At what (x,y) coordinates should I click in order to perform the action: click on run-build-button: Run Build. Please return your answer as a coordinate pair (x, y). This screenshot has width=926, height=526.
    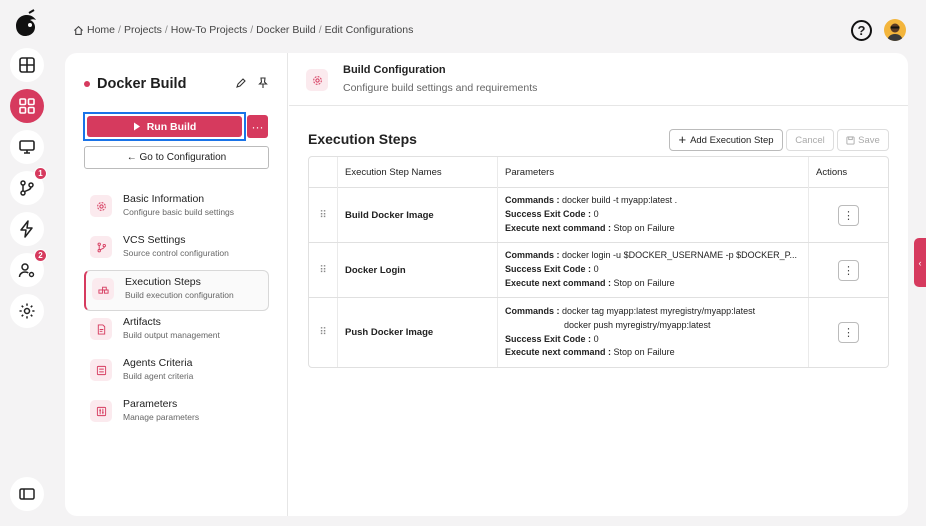
    Looking at the image, I should click on (164, 126).